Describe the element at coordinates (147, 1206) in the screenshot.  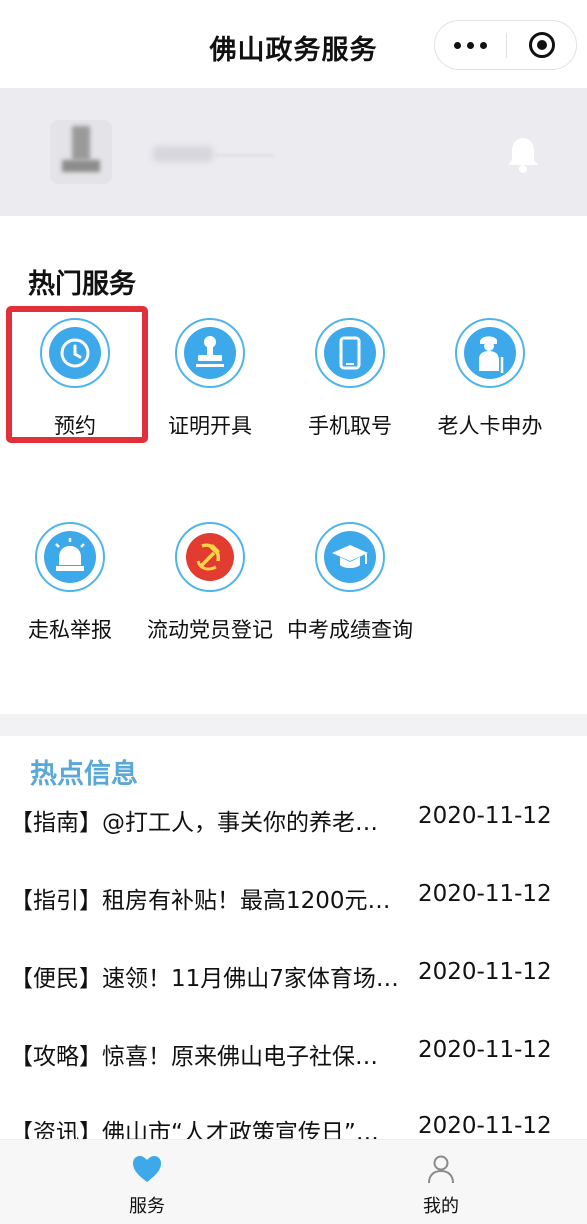
I see `tab-label: 服务` at that location.